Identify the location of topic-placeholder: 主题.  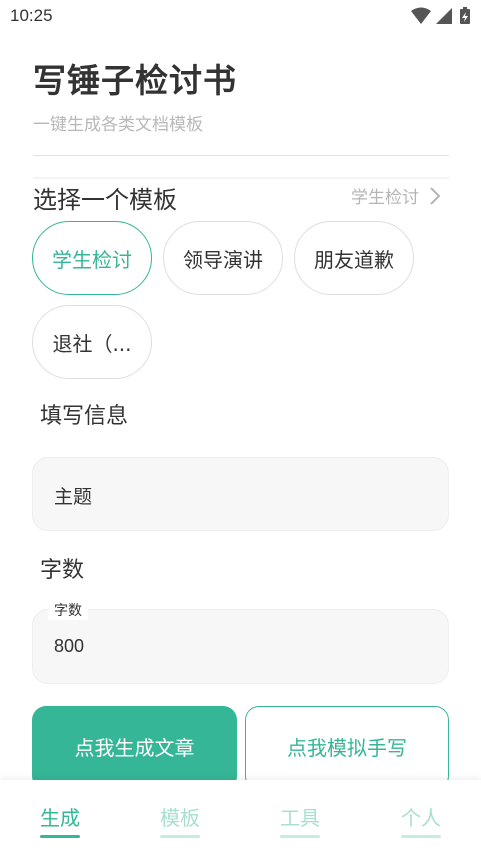
(73, 497).